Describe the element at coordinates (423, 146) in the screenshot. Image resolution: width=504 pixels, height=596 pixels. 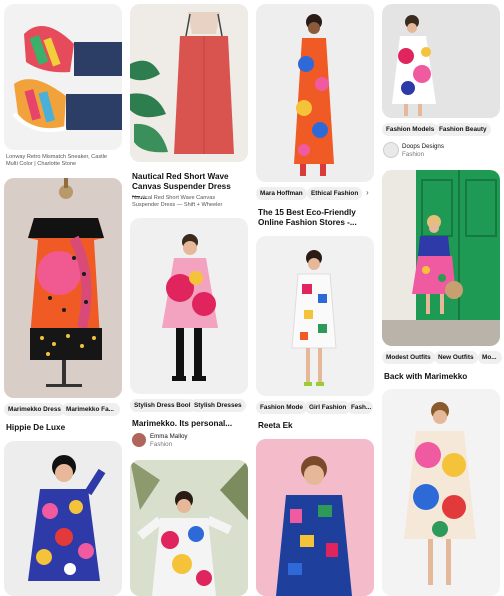
I see `user-name: Doops Designs` at that location.